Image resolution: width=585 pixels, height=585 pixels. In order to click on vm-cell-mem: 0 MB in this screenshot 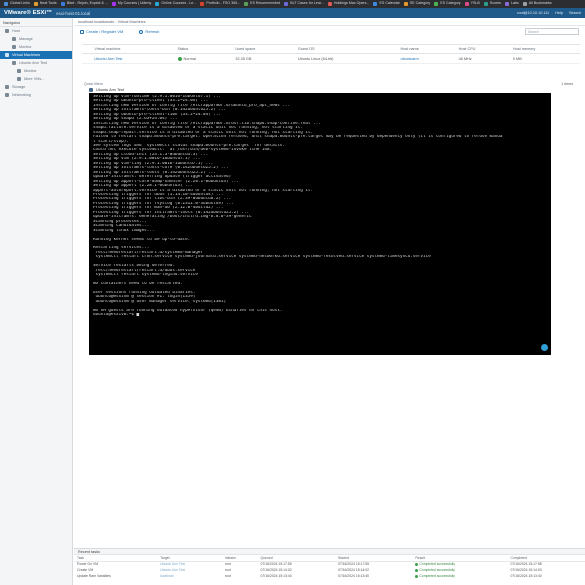, I will do `click(545, 58)`.